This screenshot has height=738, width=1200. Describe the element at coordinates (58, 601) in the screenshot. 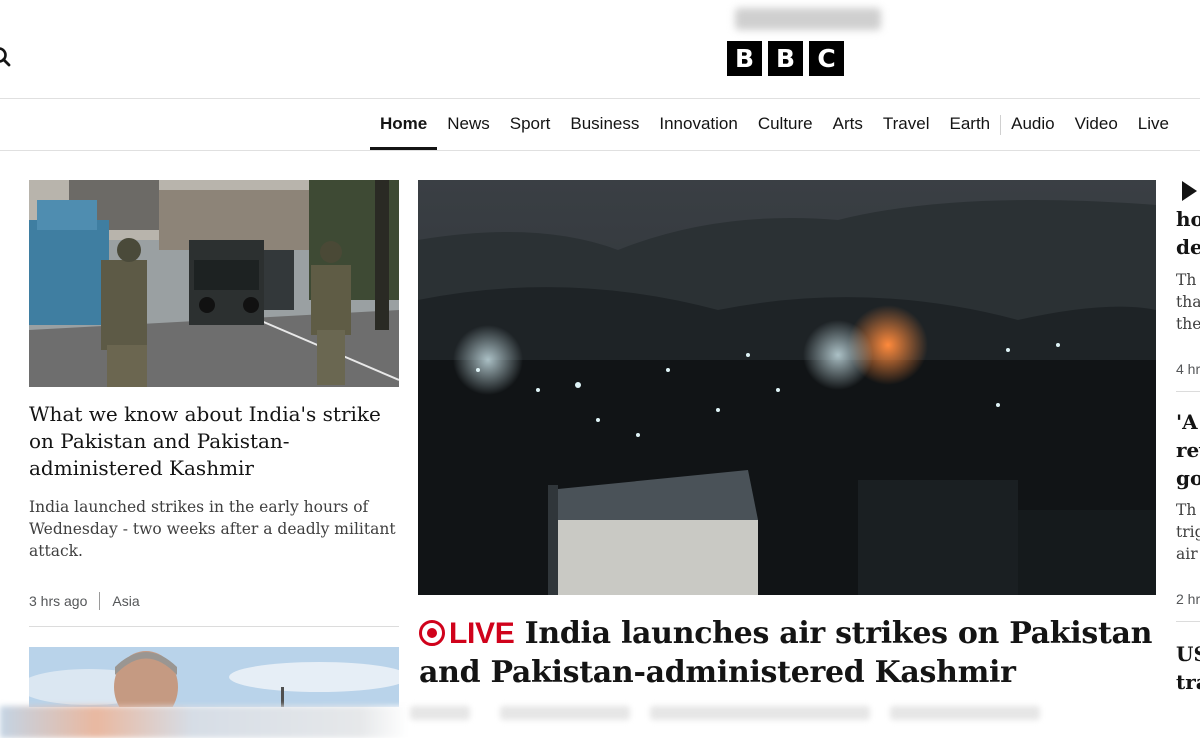

I see `story-timestamp: 3 hrs ago` at that location.